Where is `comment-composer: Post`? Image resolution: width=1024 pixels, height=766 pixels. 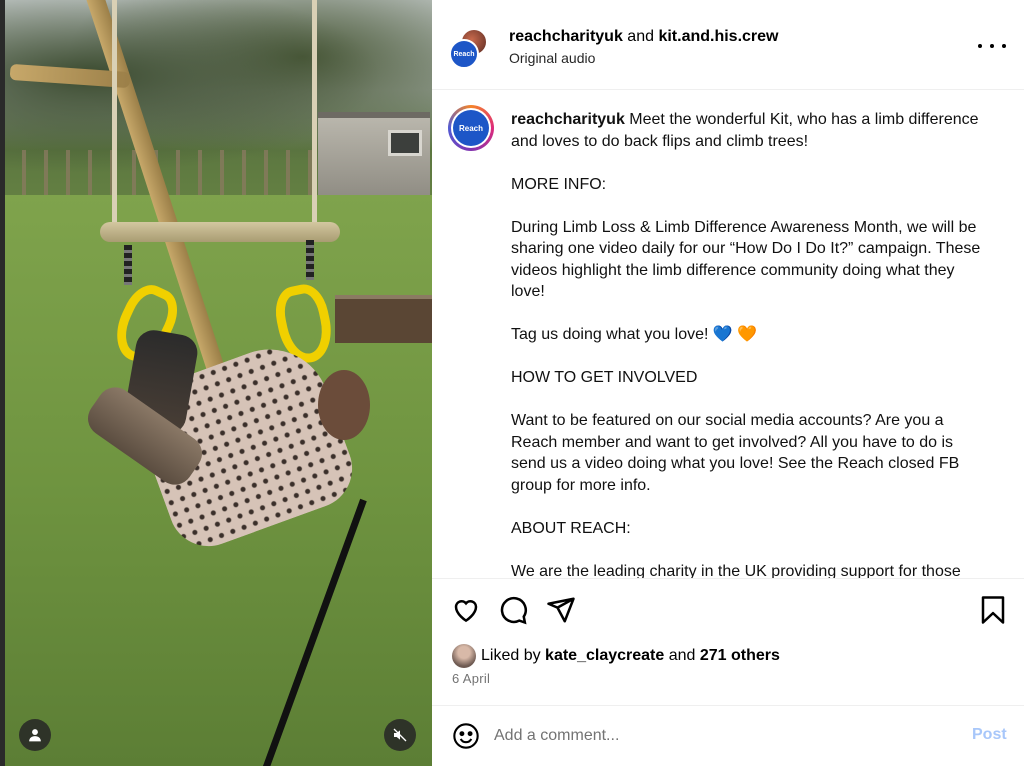
comment-composer: Post is located at coordinates (728, 735).